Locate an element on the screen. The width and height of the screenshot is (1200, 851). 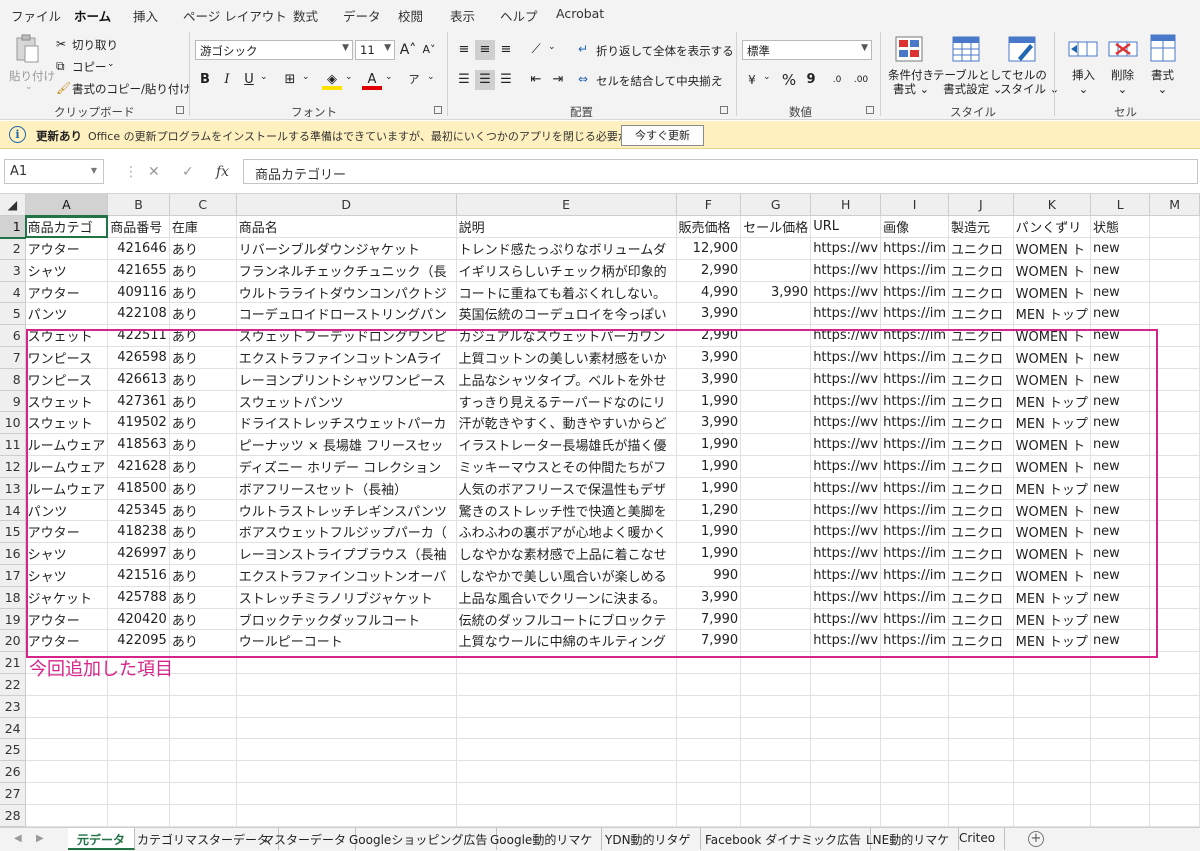
phonetic-button: ア is located at coordinates (414, 80).